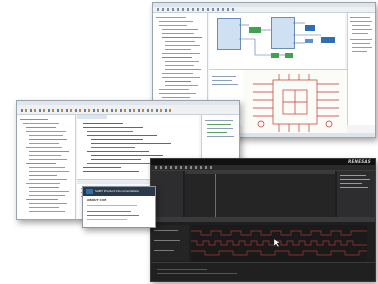 This screenshot has width=378, height=284. I want to click on brand-logo: RENESAS, so click(359, 161).